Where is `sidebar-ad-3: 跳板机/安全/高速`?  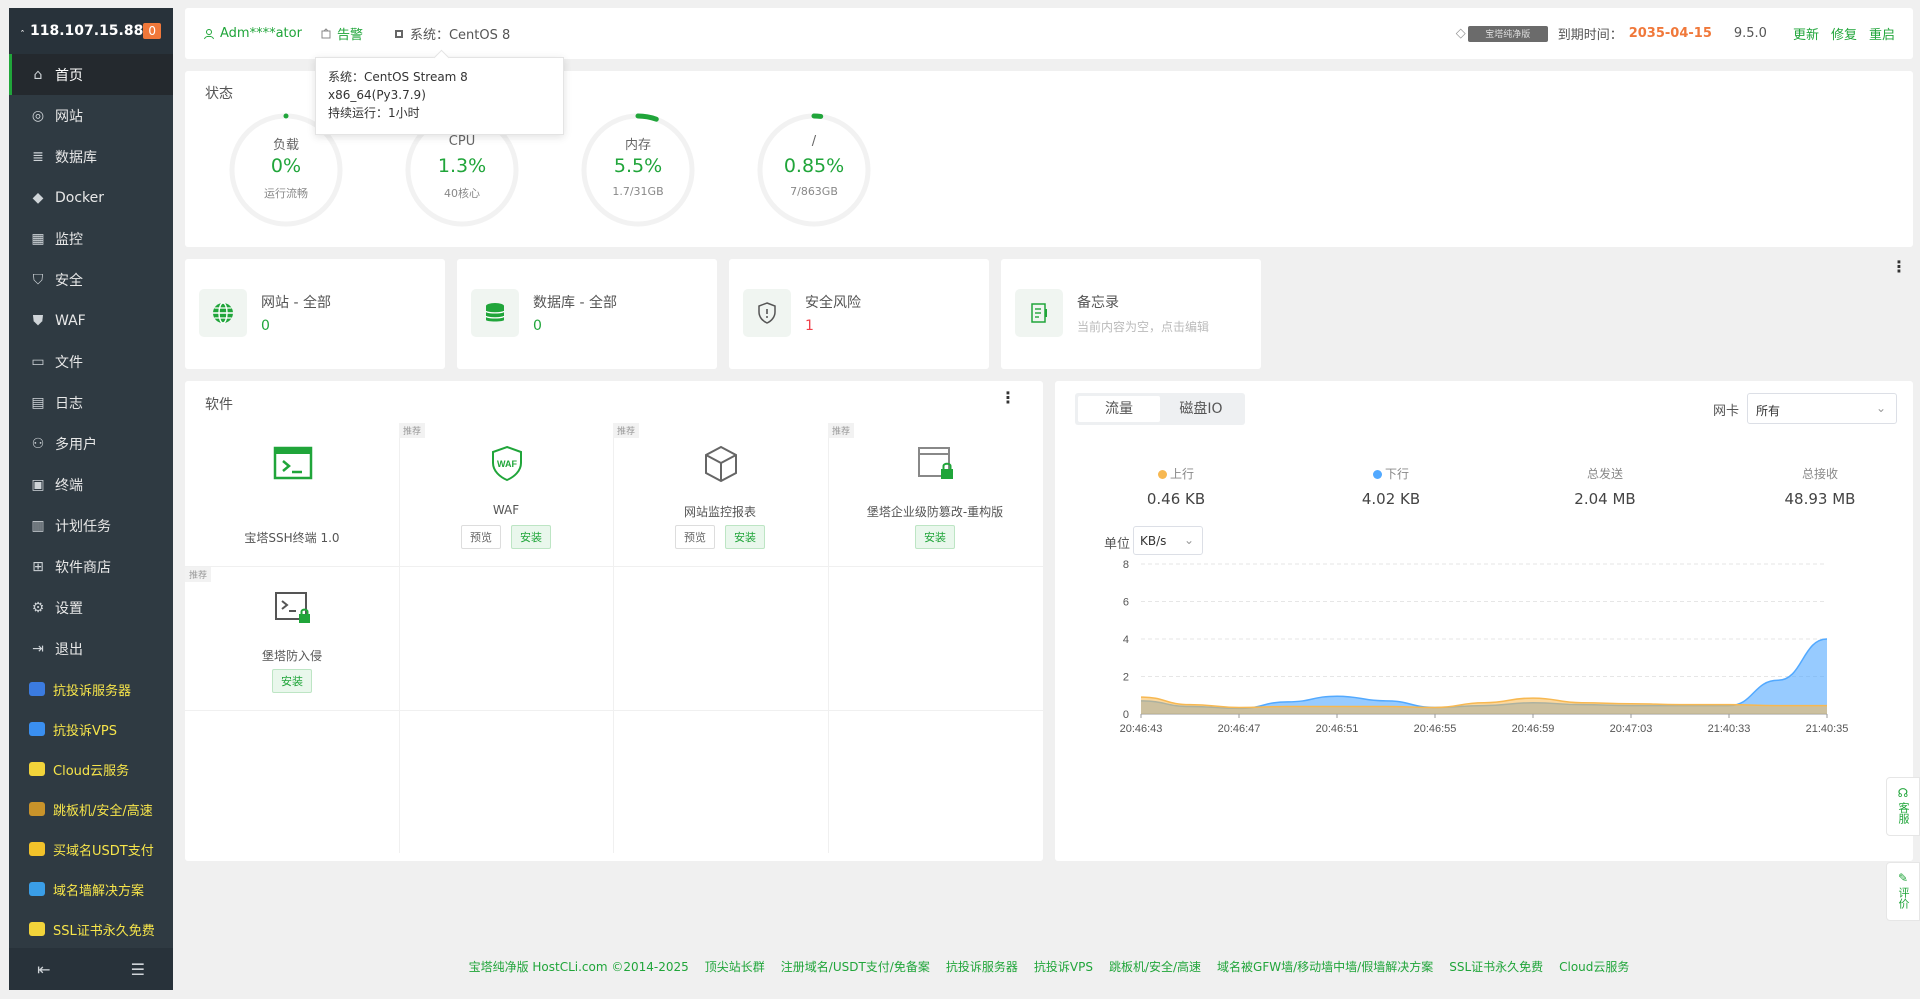 sidebar-ad-3: 跳板机/安全/高速 is located at coordinates (91, 809).